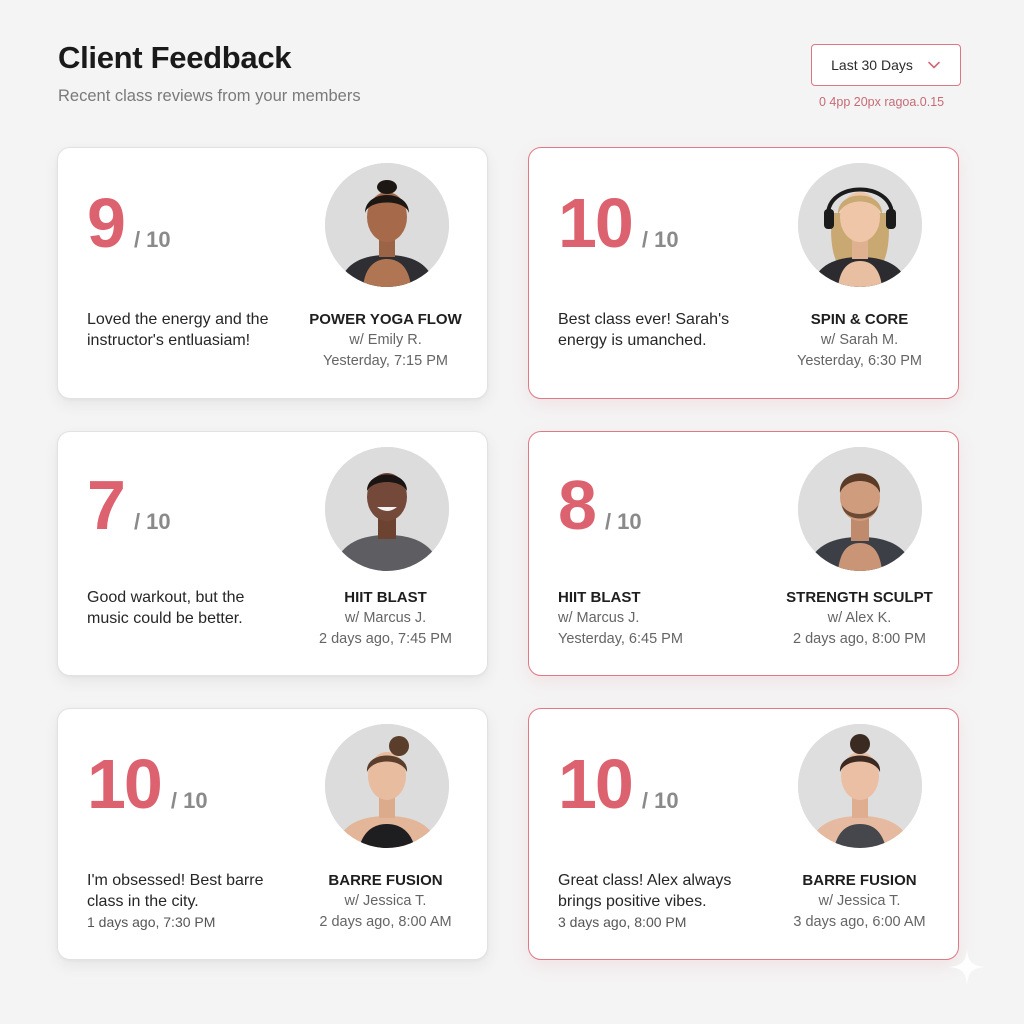 The image size is (1024, 1024). Describe the element at coordinates (385, 319) in the screenshot. I see `class-name: POWER YOGA FLOW` at that location.